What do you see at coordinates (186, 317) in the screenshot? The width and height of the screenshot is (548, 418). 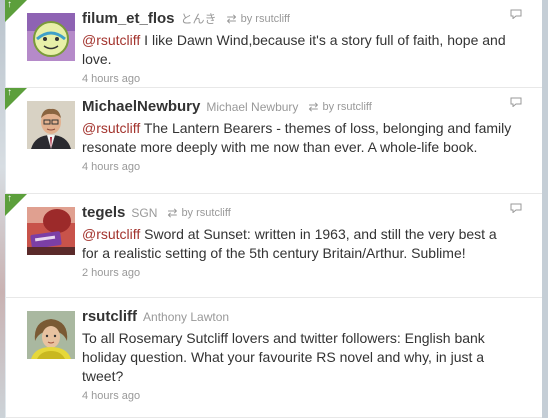 I see `tweet-full-name: Anthony Lawton` at bounding box center [186, 317].